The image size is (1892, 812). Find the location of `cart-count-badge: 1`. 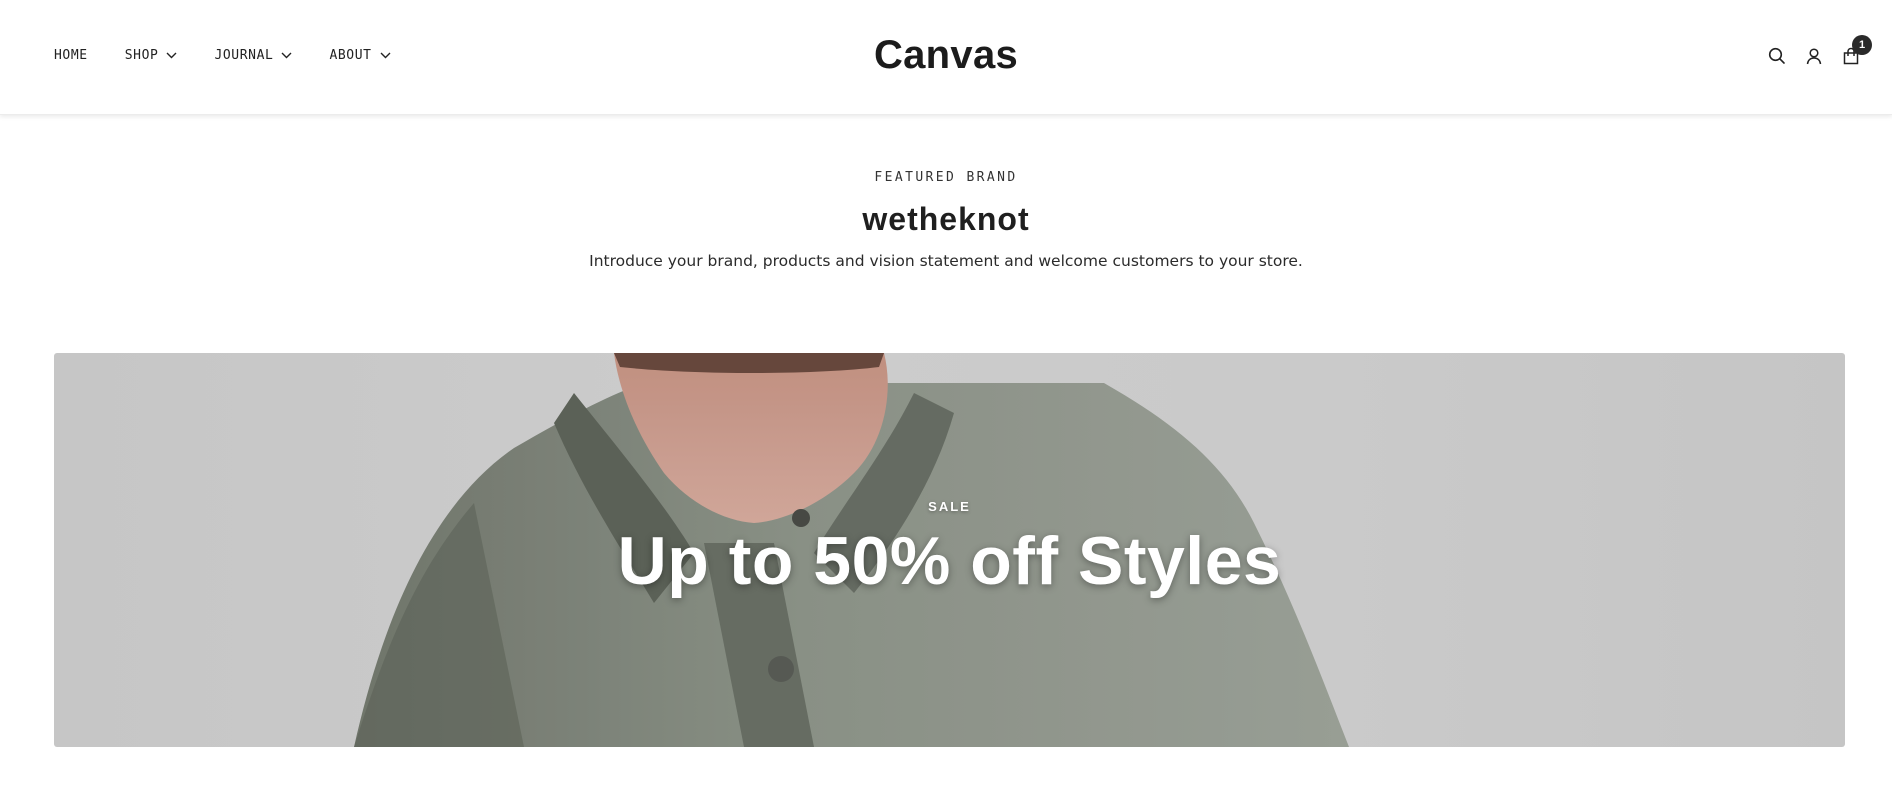

cart-count-badge: 1 is located at coordinates (1862, 45).